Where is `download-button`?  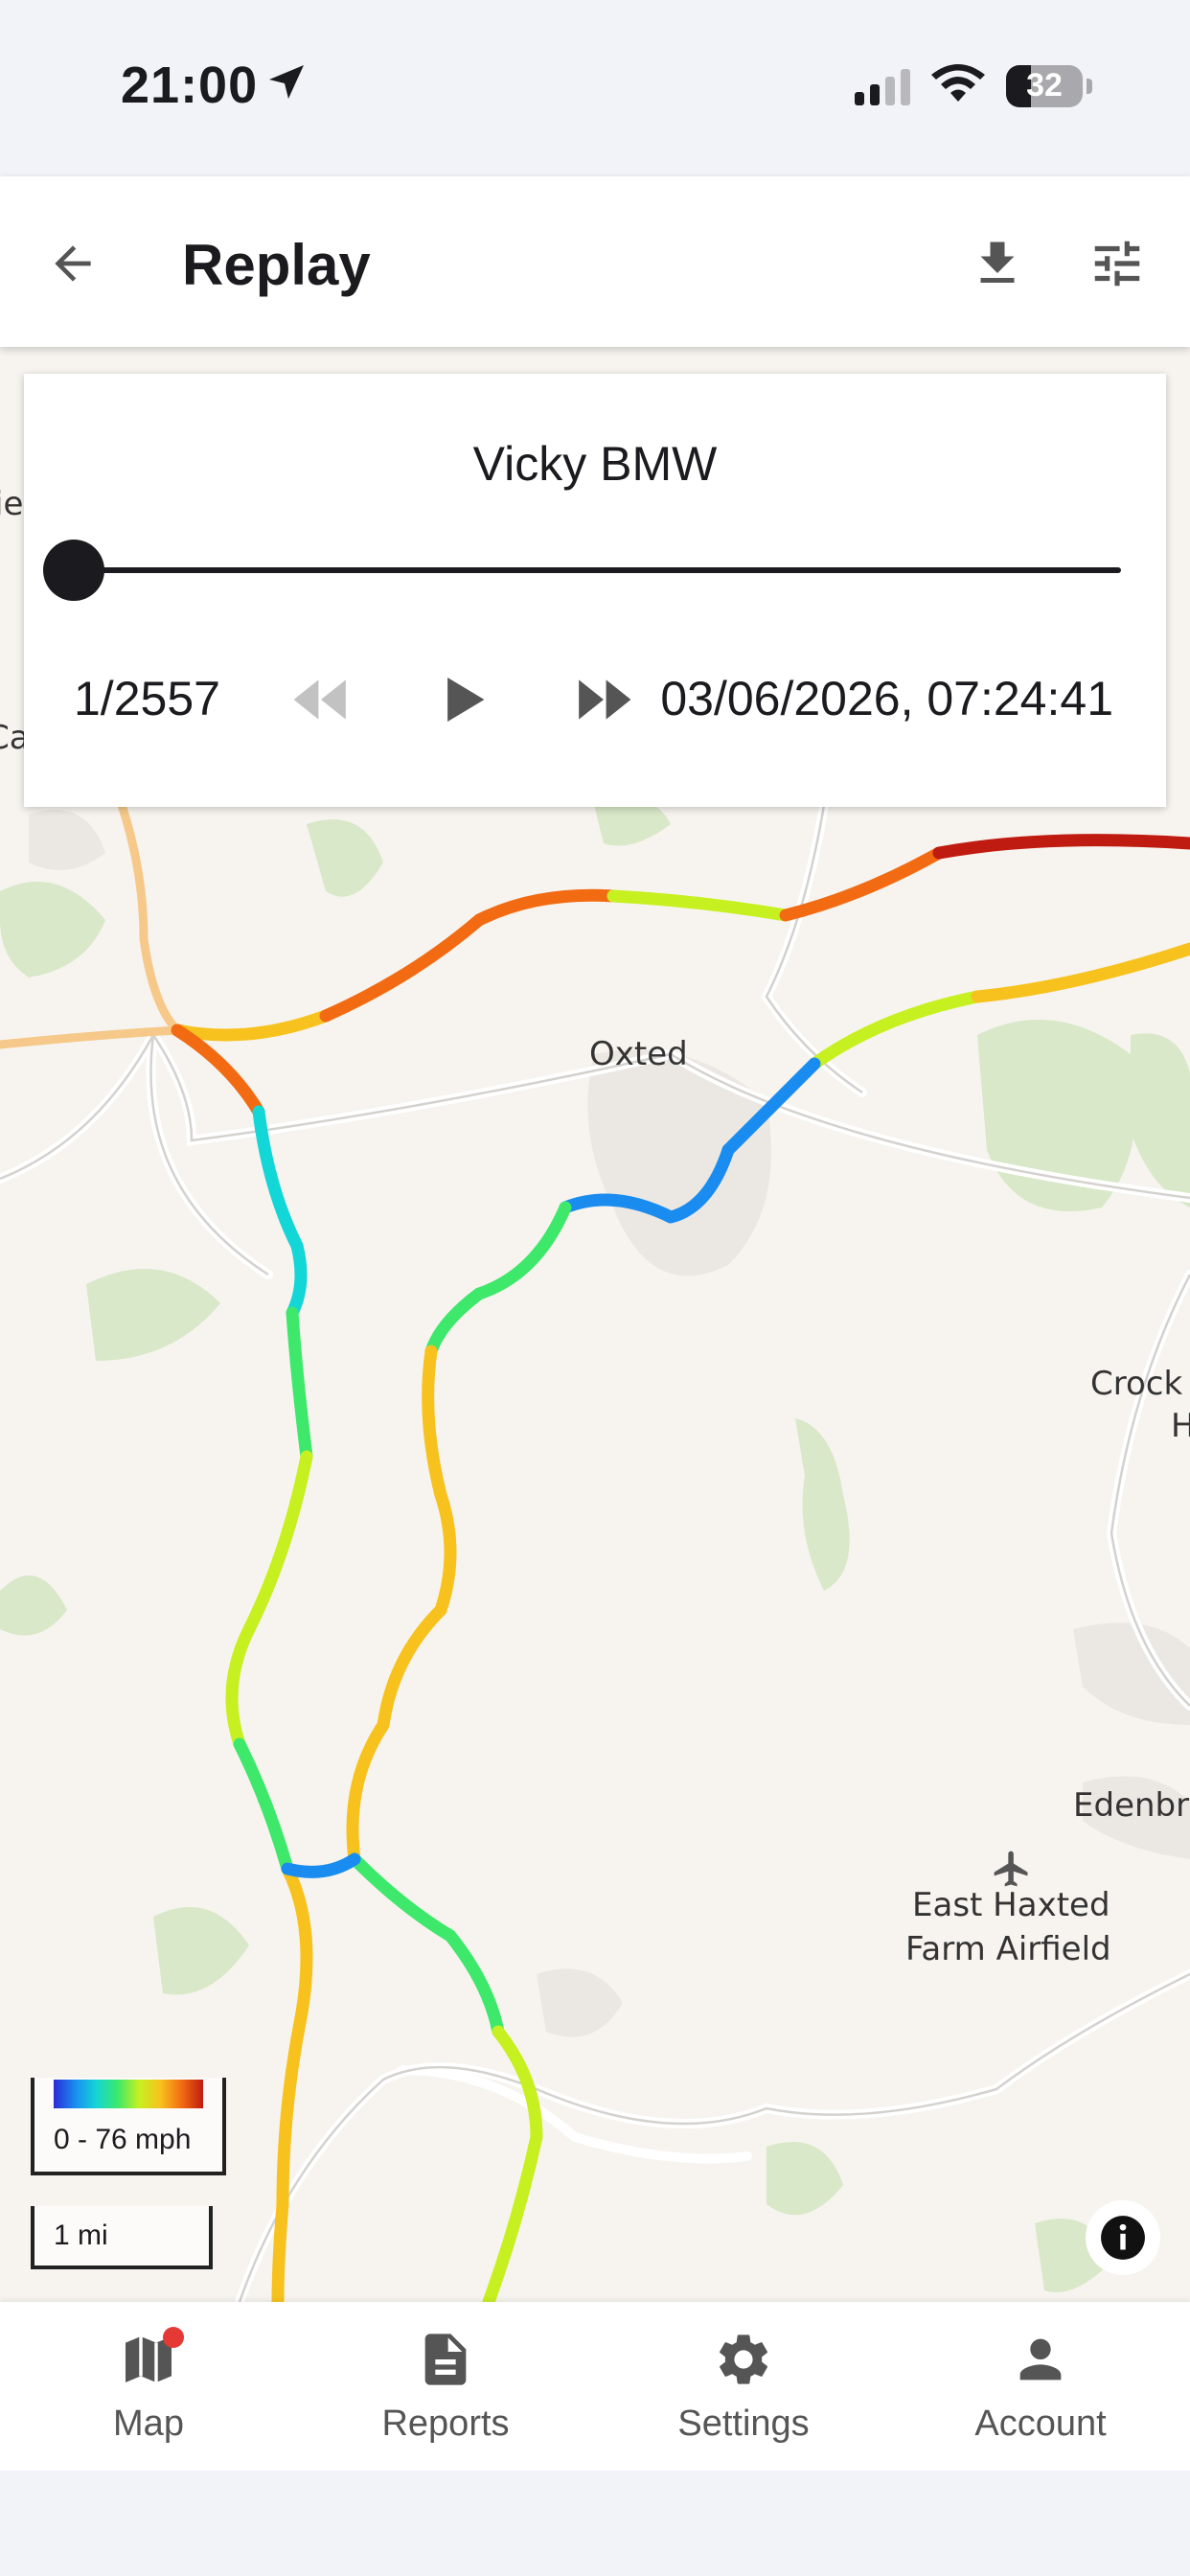
download-button is located at coordinates (998, 263).